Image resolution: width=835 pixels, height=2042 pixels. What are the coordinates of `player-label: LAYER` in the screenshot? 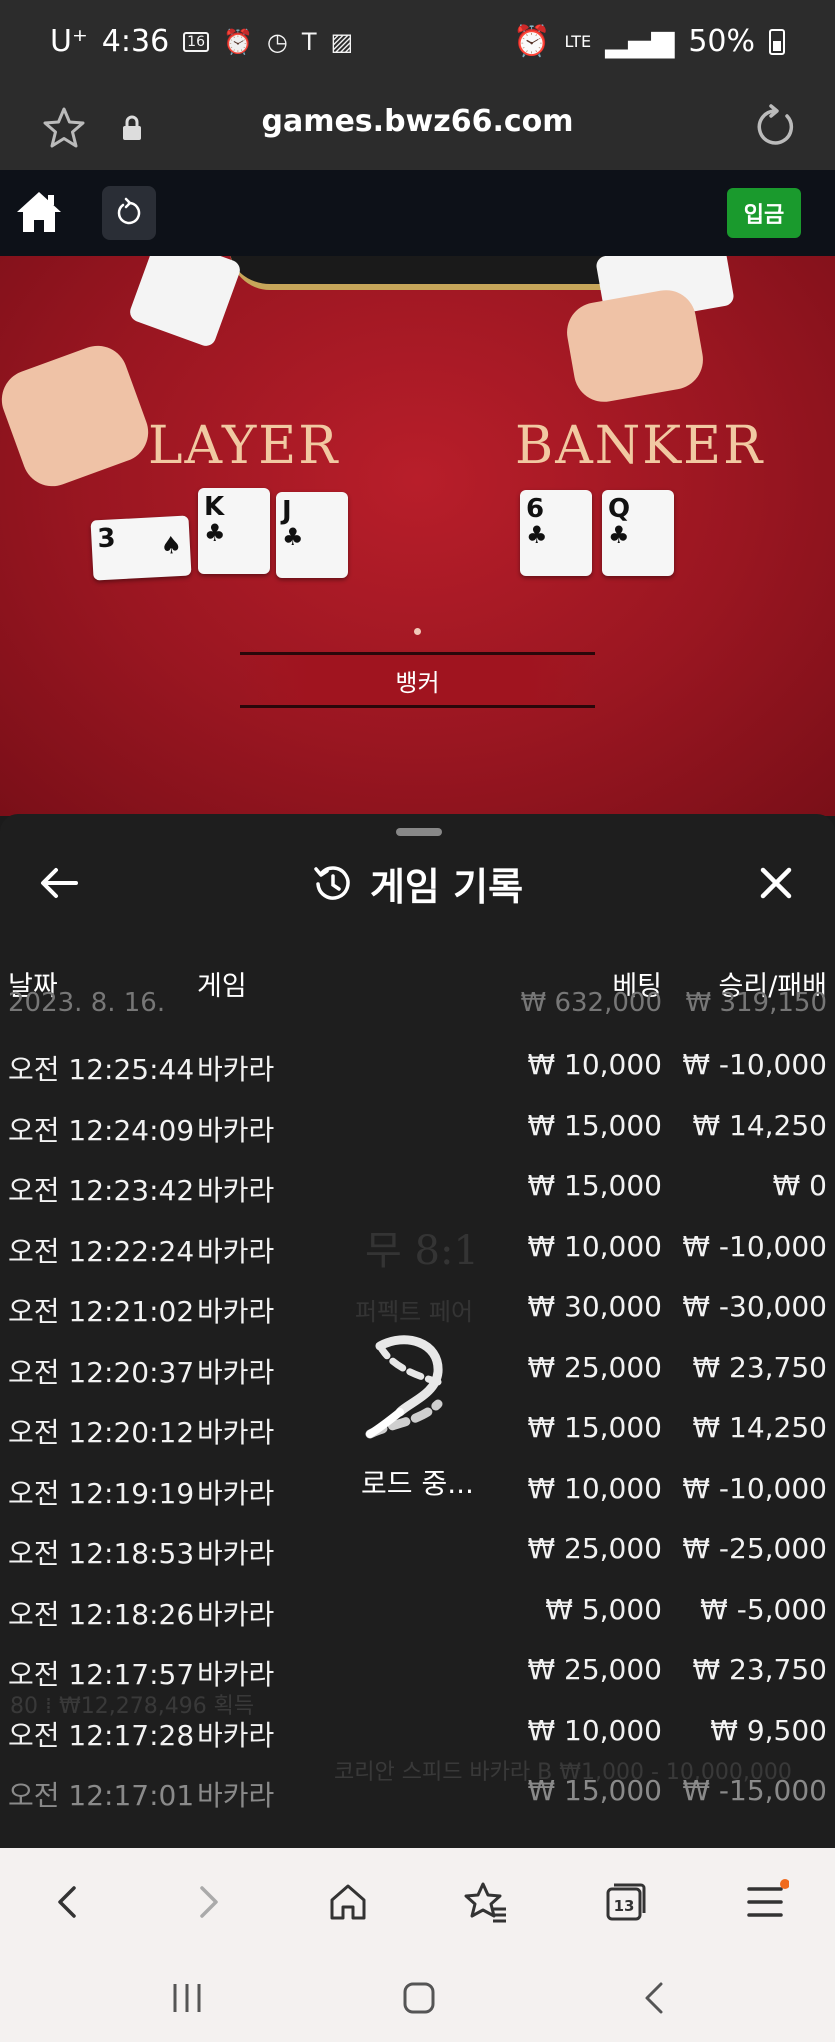 It's located at (244, 446).